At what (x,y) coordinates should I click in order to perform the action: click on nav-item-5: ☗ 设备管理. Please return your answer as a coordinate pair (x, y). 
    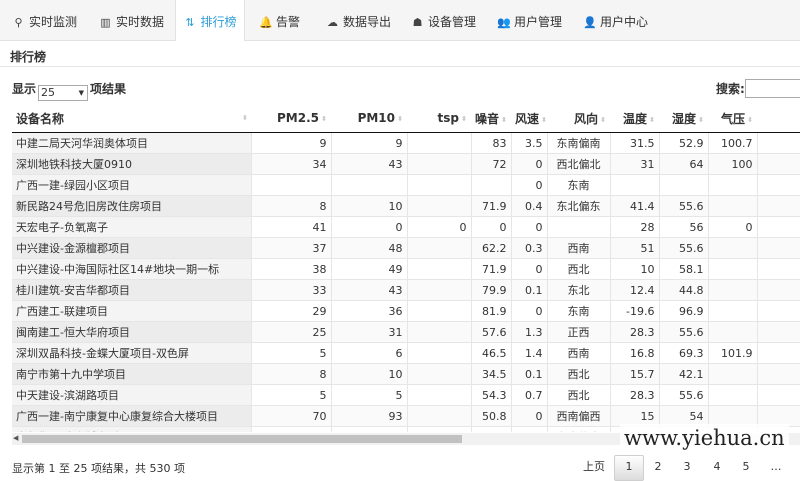
    Looking at the image, I should click on (446, 20).